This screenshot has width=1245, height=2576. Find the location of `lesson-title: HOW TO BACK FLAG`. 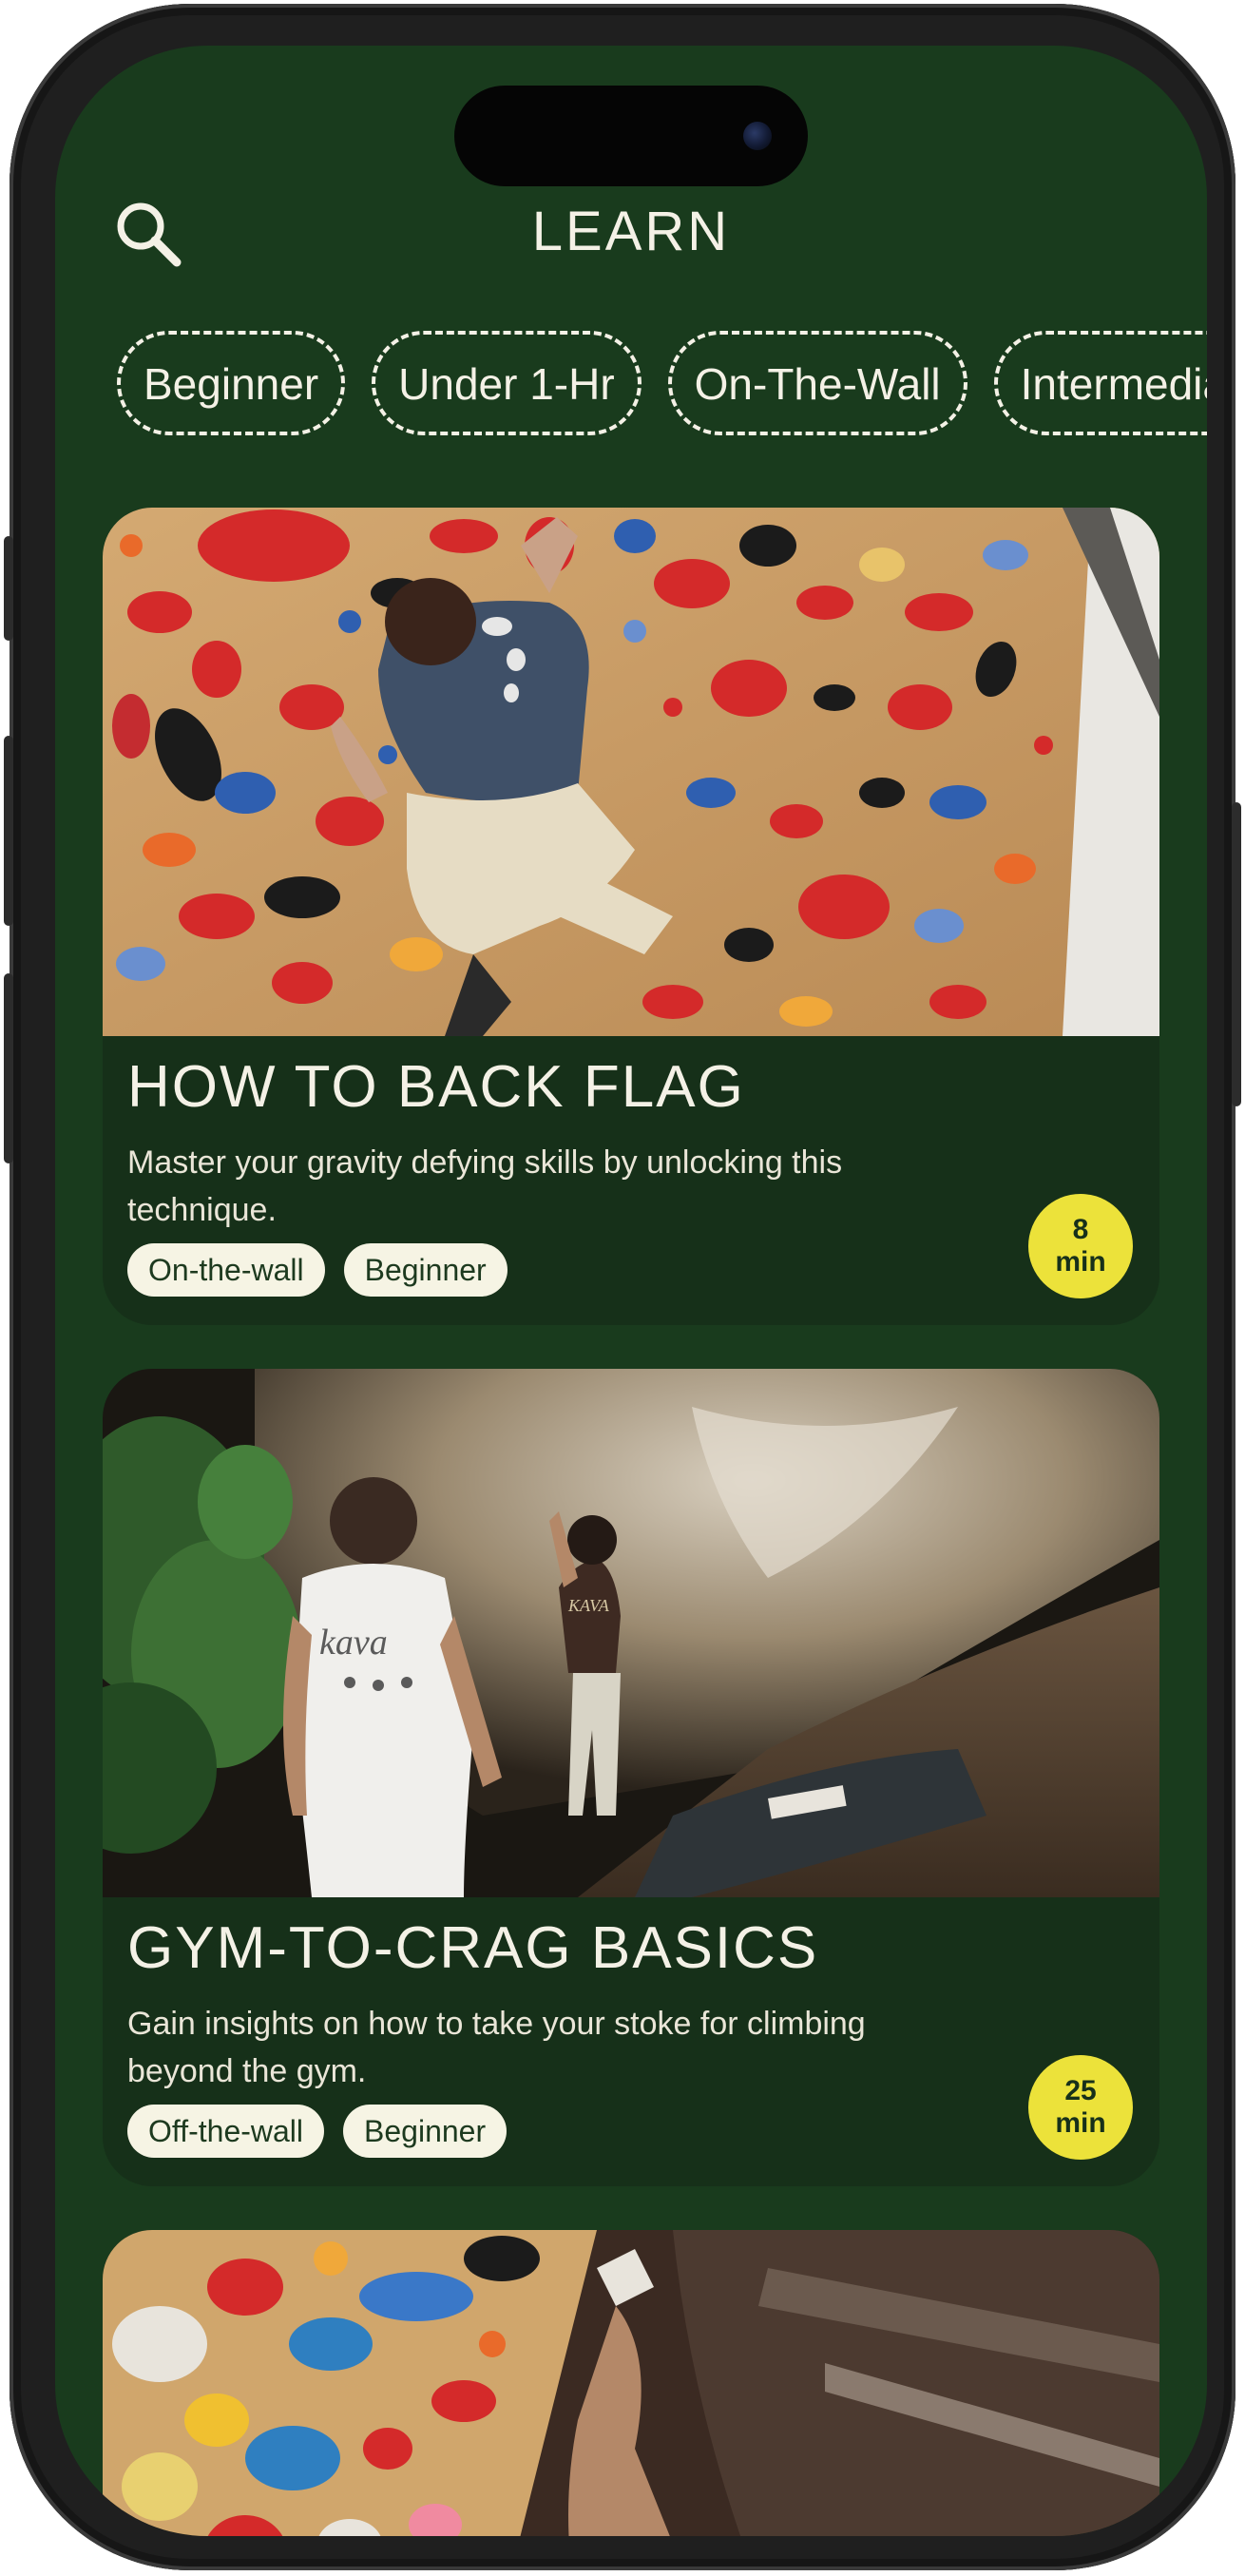

lesson-title: HOW TO BACK FLAG is located at coordinates (436, 1087).